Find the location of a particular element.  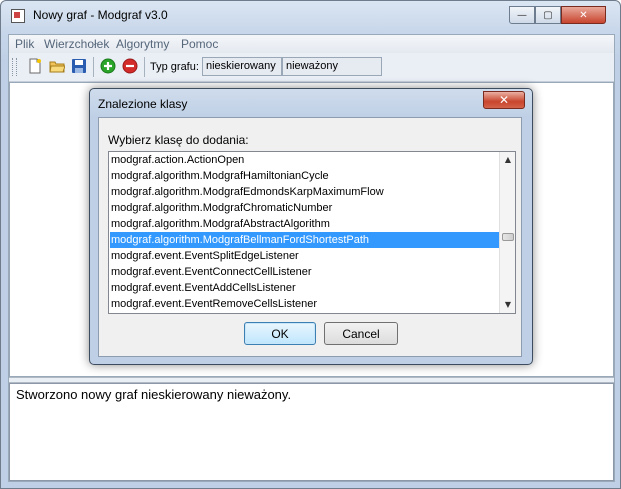

remove-red-icon is located at coordinates (130, 66).